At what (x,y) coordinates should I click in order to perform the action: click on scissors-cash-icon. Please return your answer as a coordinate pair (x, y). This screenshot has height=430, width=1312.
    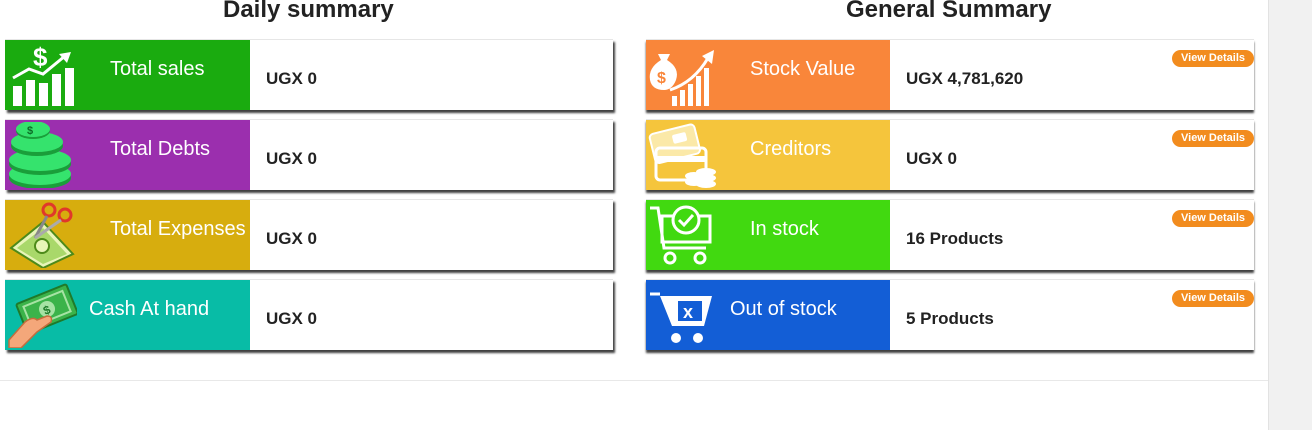
    Looking at the image, I should click on (42, 235).